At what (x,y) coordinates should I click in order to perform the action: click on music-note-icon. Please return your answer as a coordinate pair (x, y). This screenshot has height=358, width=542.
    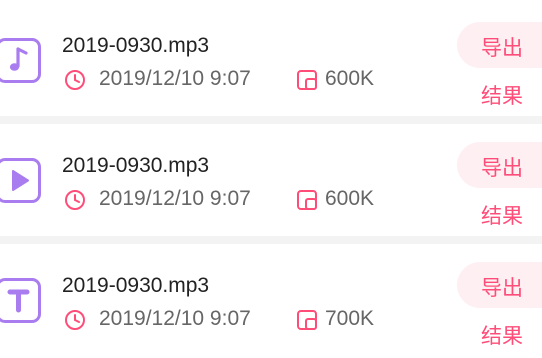
    Looking at the image, I should click on (20, 60).